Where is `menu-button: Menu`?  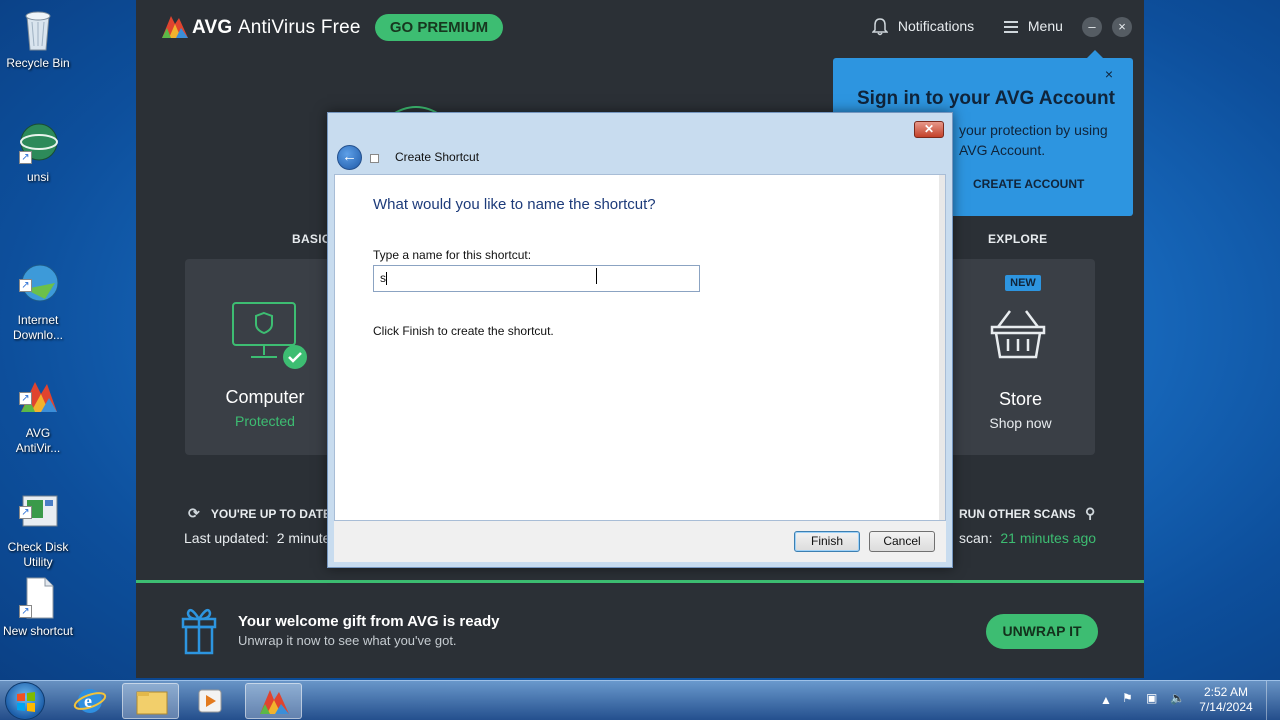 menu-button: Menu is located at coordinates (1033, 26).